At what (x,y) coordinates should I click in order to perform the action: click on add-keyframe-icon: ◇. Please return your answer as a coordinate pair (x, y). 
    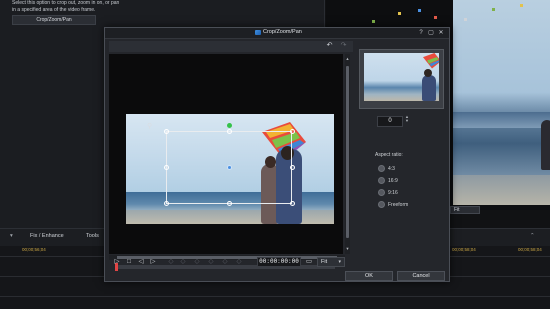
    Looking at the image, I should click on (197, 262).